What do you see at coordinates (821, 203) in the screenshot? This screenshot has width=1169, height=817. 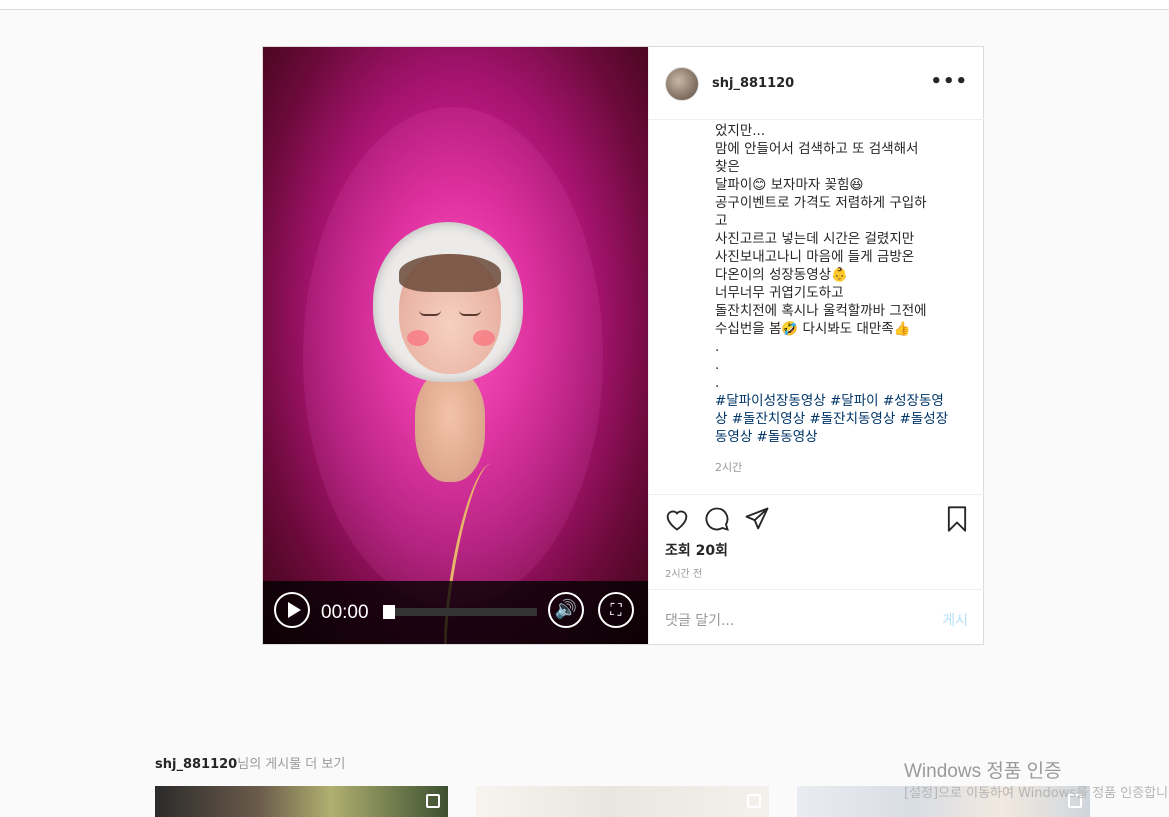 I see `caption-line: 공구이벤트로 가격도 저렴하게 구입하` at bounding box center [821, 203].